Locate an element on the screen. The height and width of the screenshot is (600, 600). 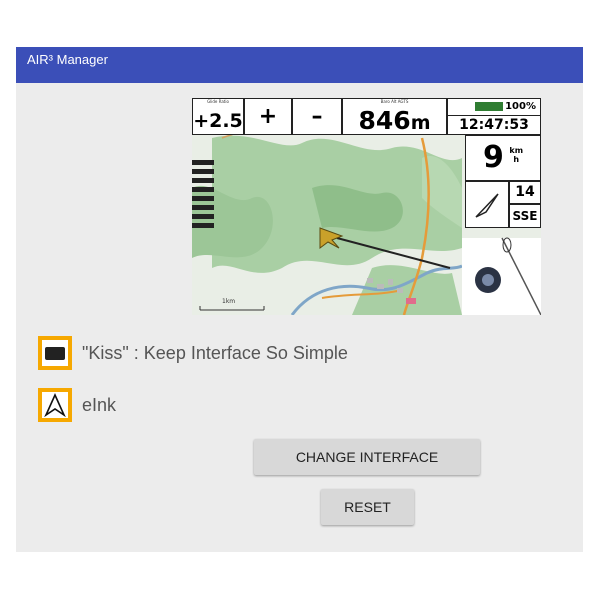
interface-option-label: eInk is located at coordinates (99, 404).